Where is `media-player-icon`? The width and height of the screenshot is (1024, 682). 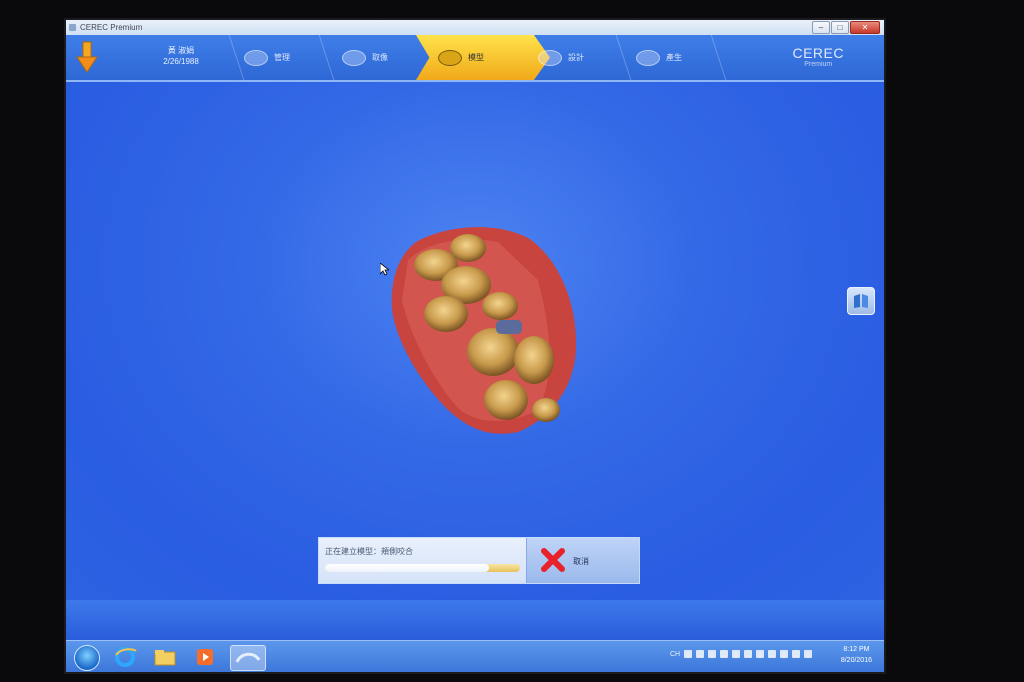
media-player-icon is located at coordinates (205, 657).